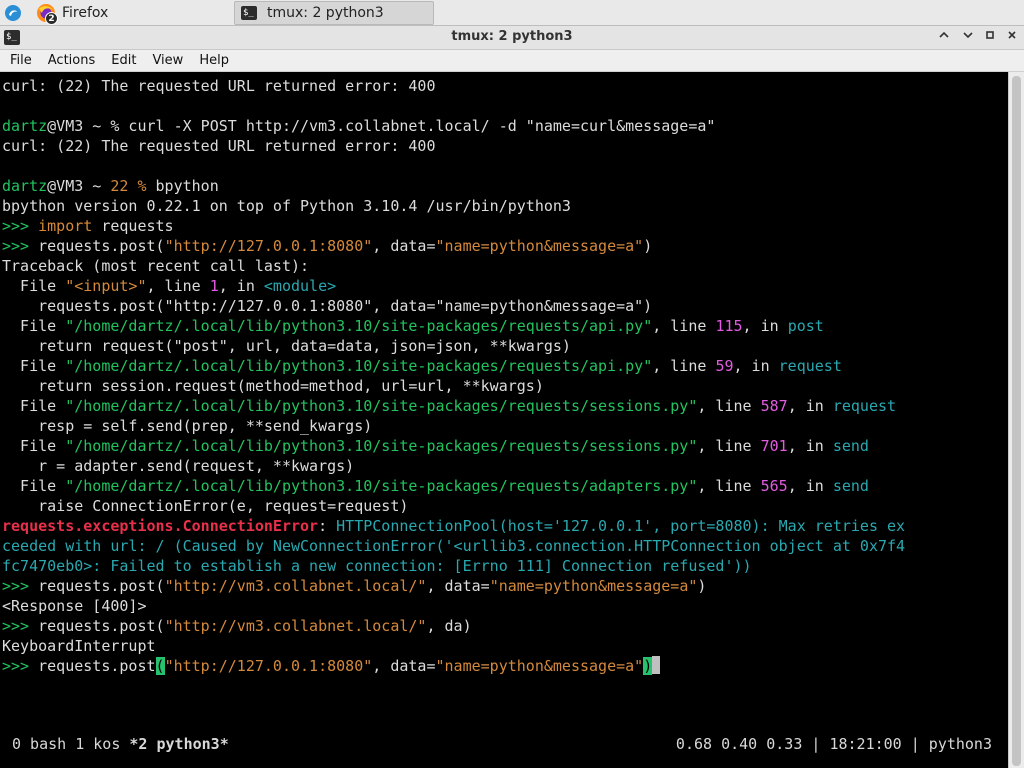 This screenshot has width=1024, height=768. Describe the element at coordinates (805, 326) in the screenshot. I see `terminal-text: post` at that location.